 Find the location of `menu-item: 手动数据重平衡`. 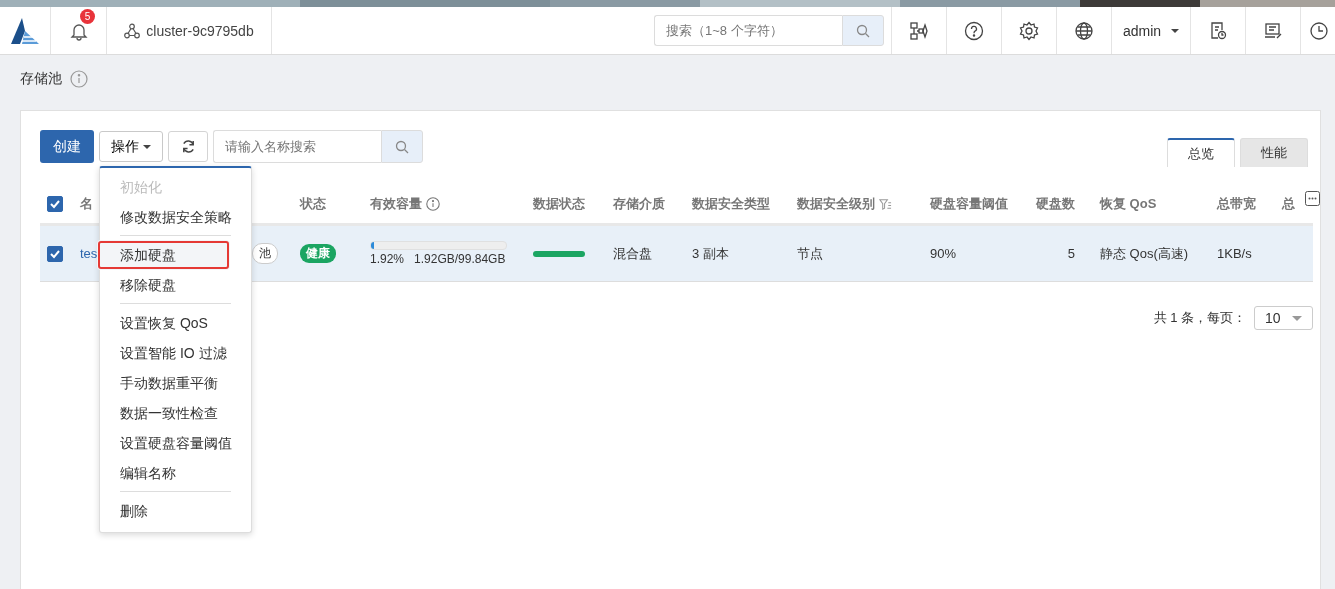

menu-item: 手动数据重平衡 is located at coordinates (175, 383).